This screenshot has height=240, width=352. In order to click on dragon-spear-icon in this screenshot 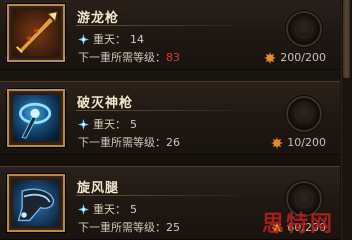, I will do `click(36, 33)`.